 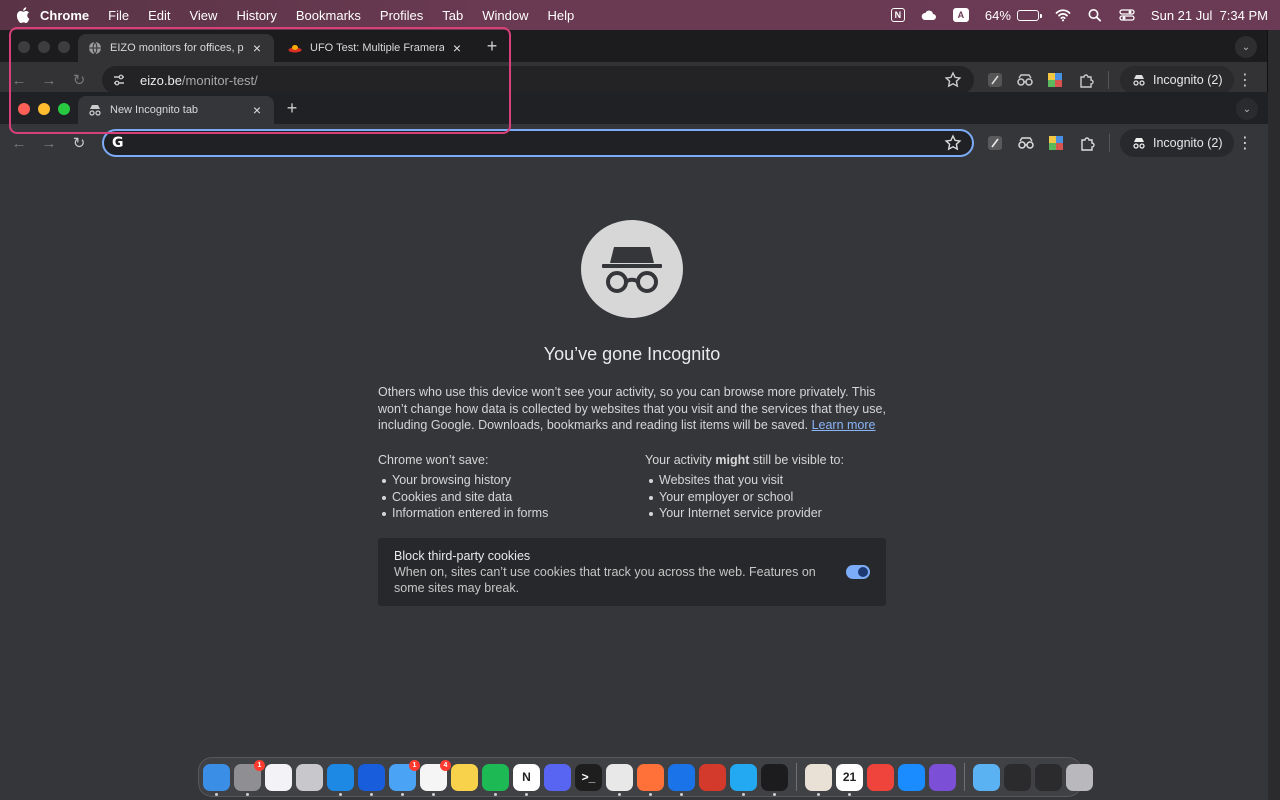 I want to click on dock-icon-label: 21, so click(x=849, y=777).